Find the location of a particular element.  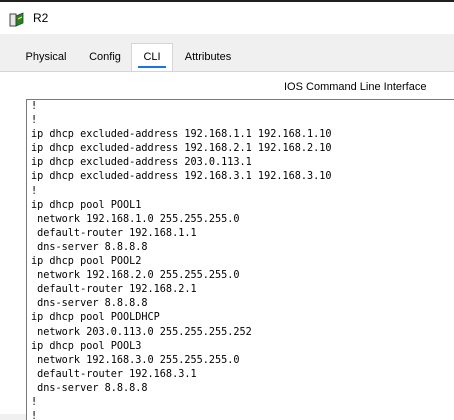

console-line: network 203.0.113.0 255.255.255.252 is located at coordinates (141, 332).